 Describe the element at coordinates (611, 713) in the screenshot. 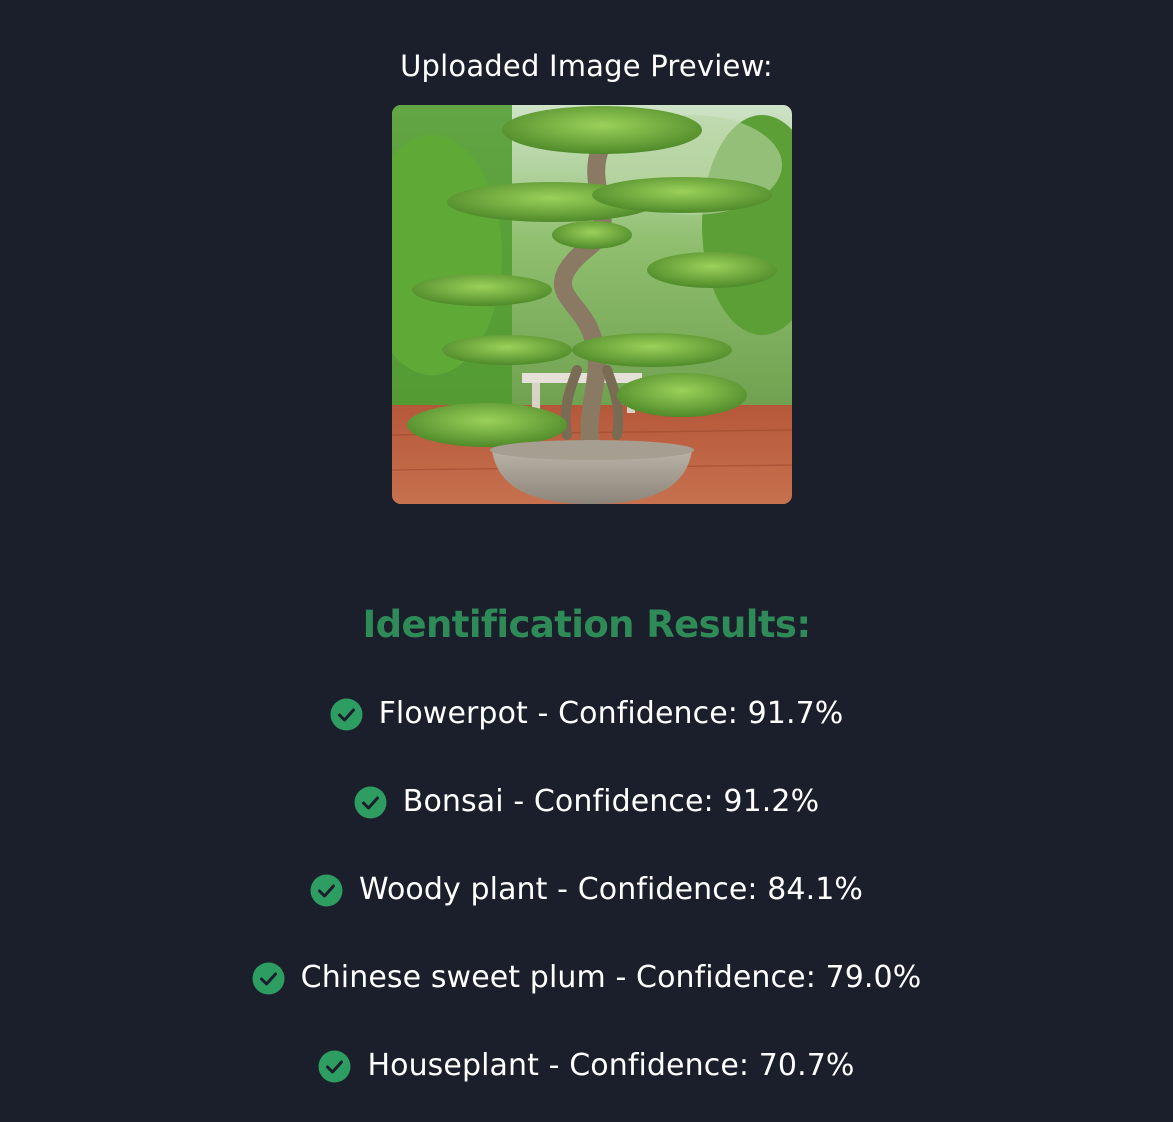

I see `result-text: Flowerpot - Confidence: 91.7%` at that location.